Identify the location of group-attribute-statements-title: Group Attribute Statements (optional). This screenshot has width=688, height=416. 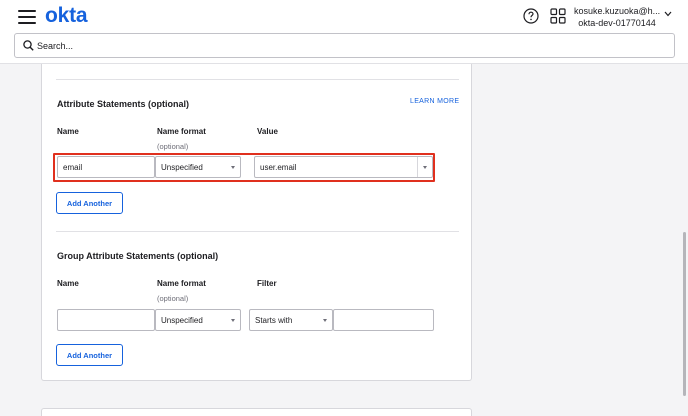
(138, 256).